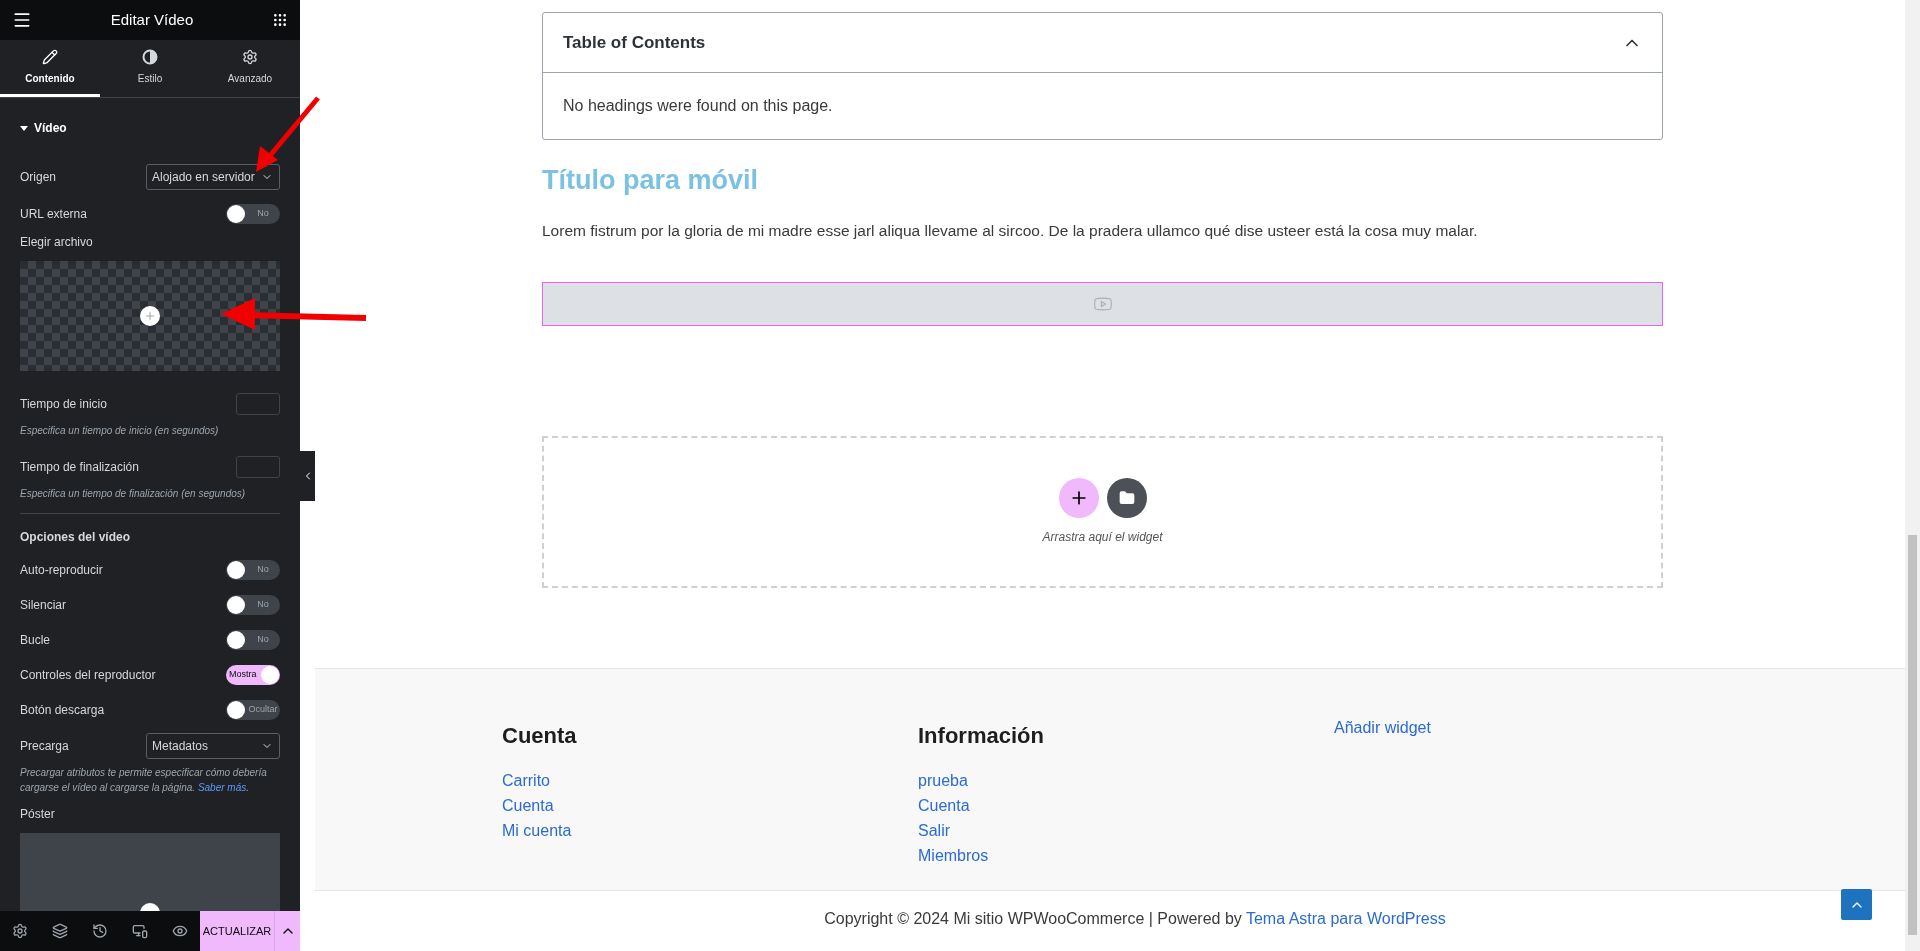 The image size is (1920, 951). I want to click on panel-tab: Avanzado, so click(250, 68).